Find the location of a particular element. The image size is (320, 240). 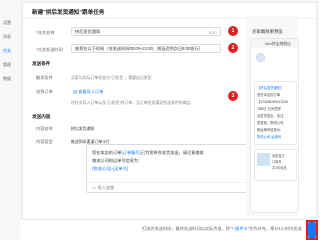

editor-toolbar: ☺ 插入变量 is located at coordinates (172, 187).